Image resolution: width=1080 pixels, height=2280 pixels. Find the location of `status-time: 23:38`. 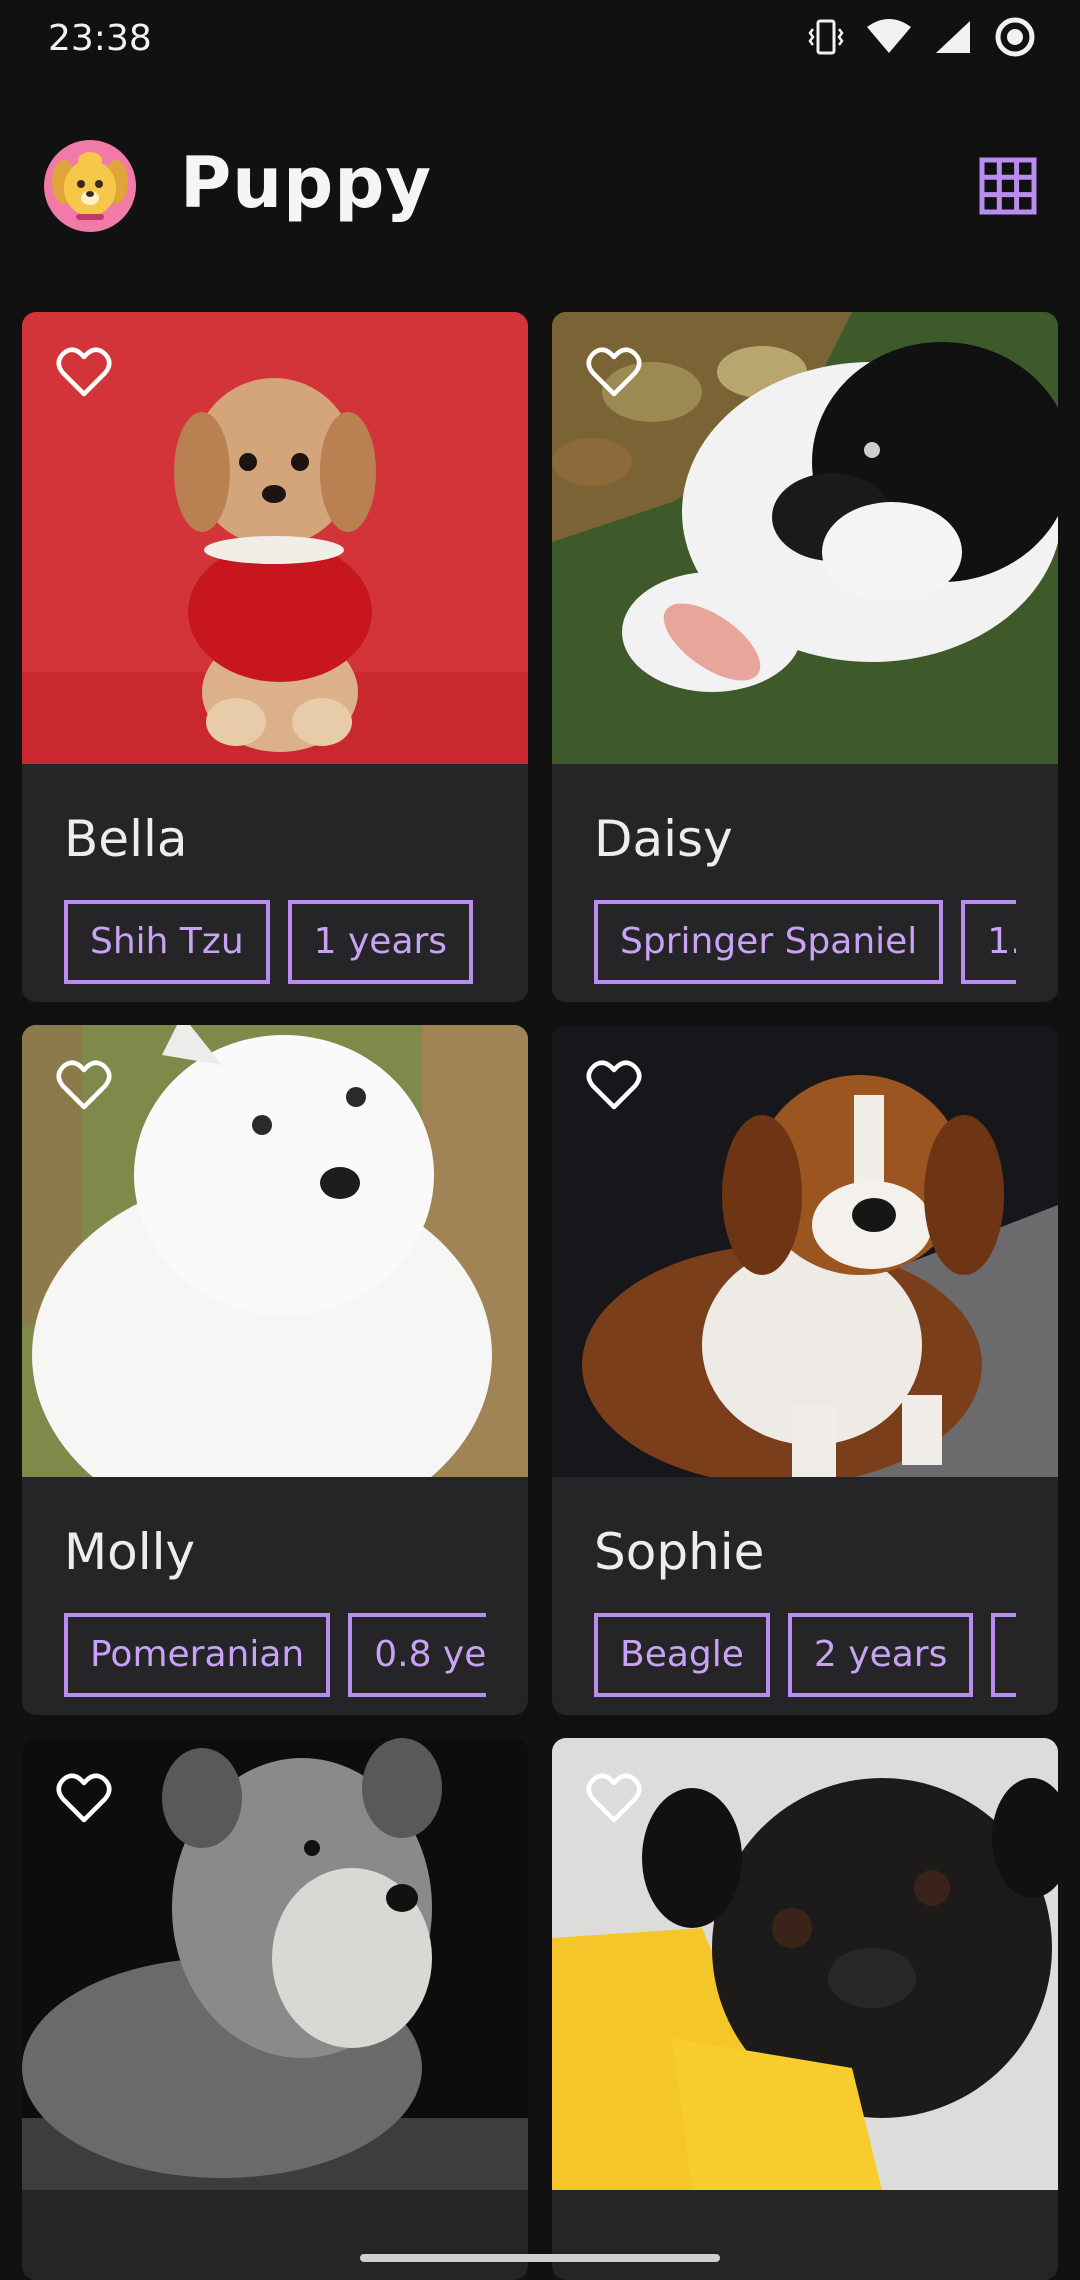

status-time: 23:38 is located at coordinates (100, 38).